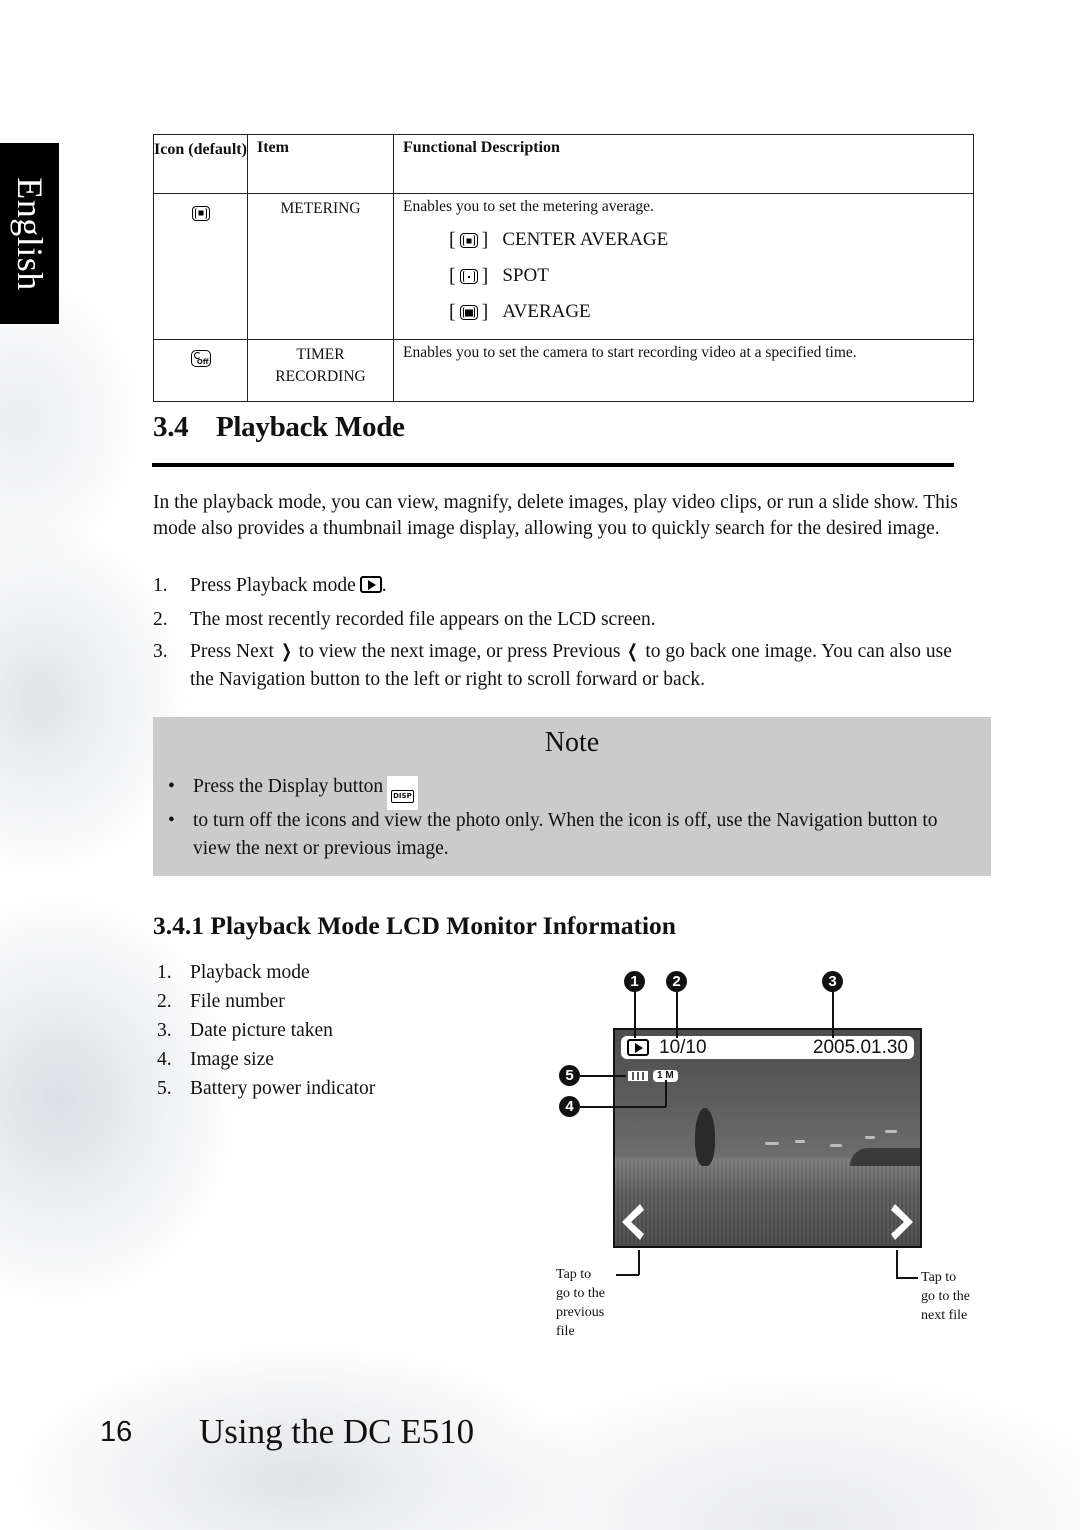  I want to click on list-item: 3. Date picture taken, so click(245, 1030).